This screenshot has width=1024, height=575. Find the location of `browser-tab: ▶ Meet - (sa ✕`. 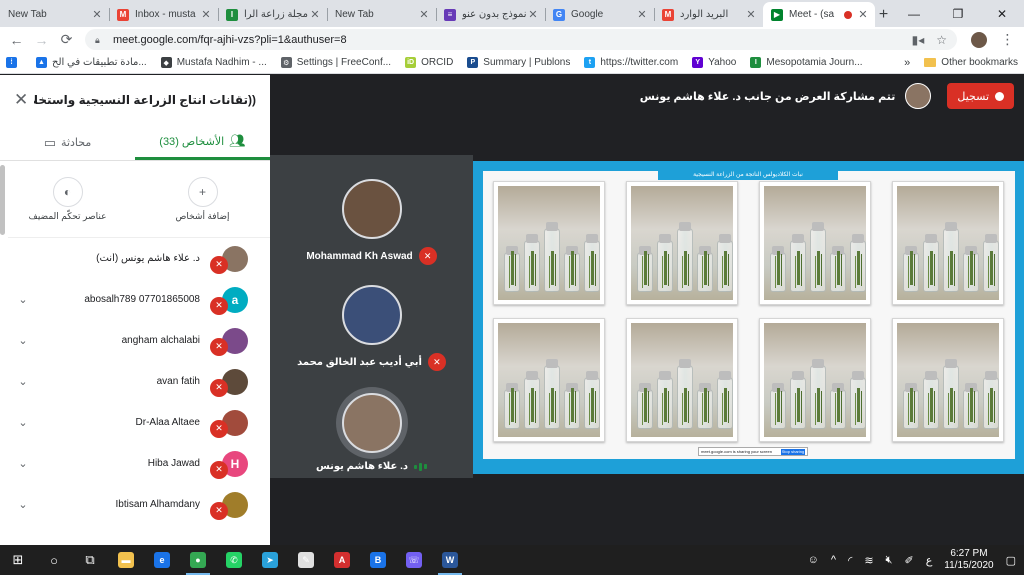

browser-tab: ▶ Meet - (sa ✕ is located at coordinates (819, 14).